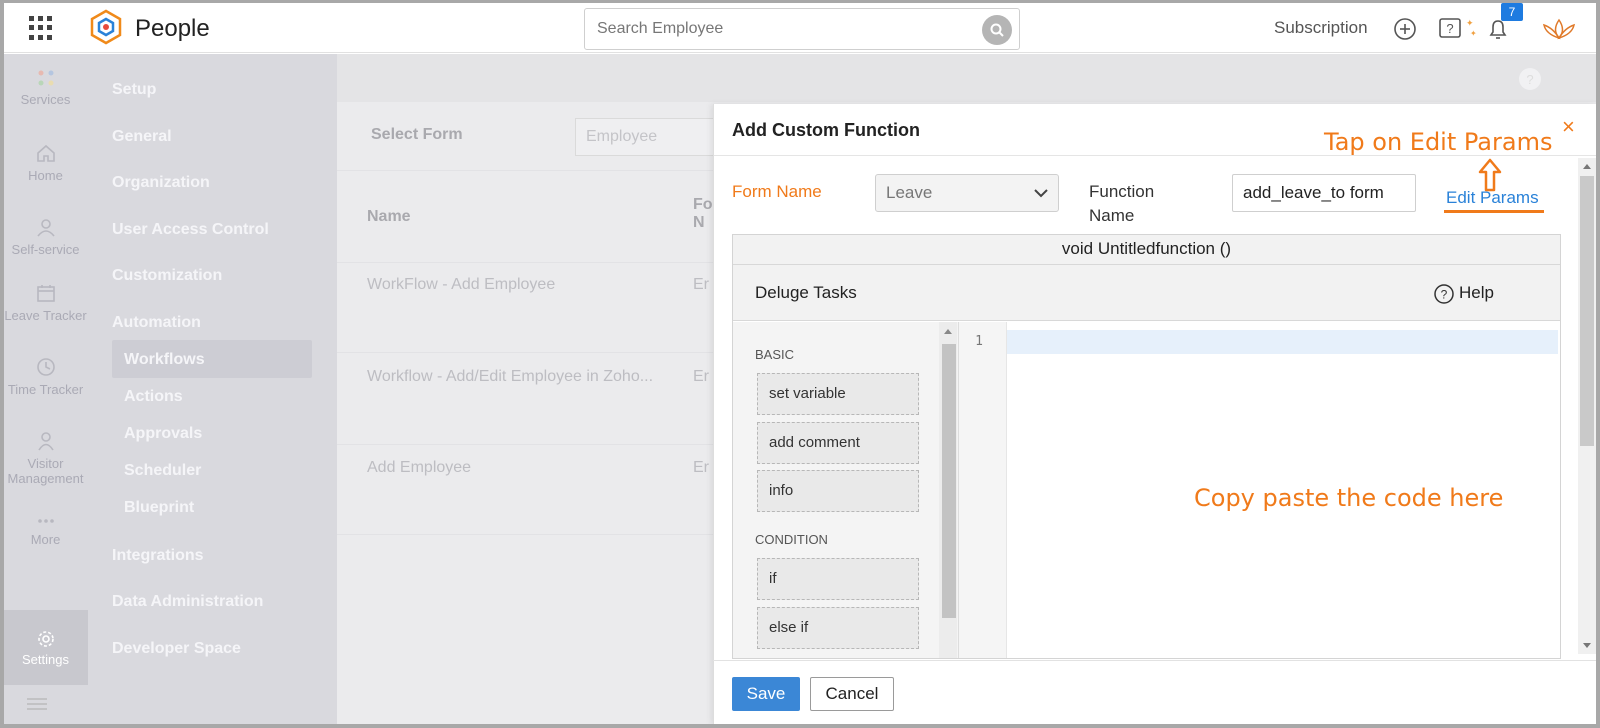  What do you see at coordinates (1324, 193) in the screenshot?
I see `function-name-input: add_leave_to form` at bounding box center [1324, 193].